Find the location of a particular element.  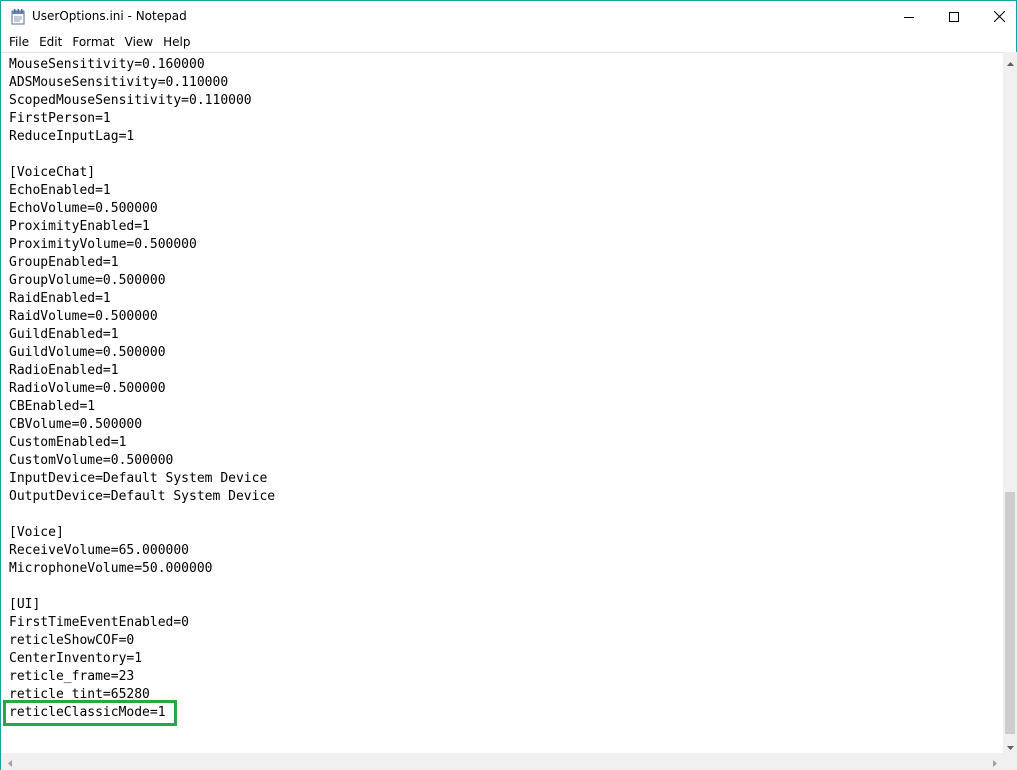

scroll-down-button is located at coordinates (1010, 744).